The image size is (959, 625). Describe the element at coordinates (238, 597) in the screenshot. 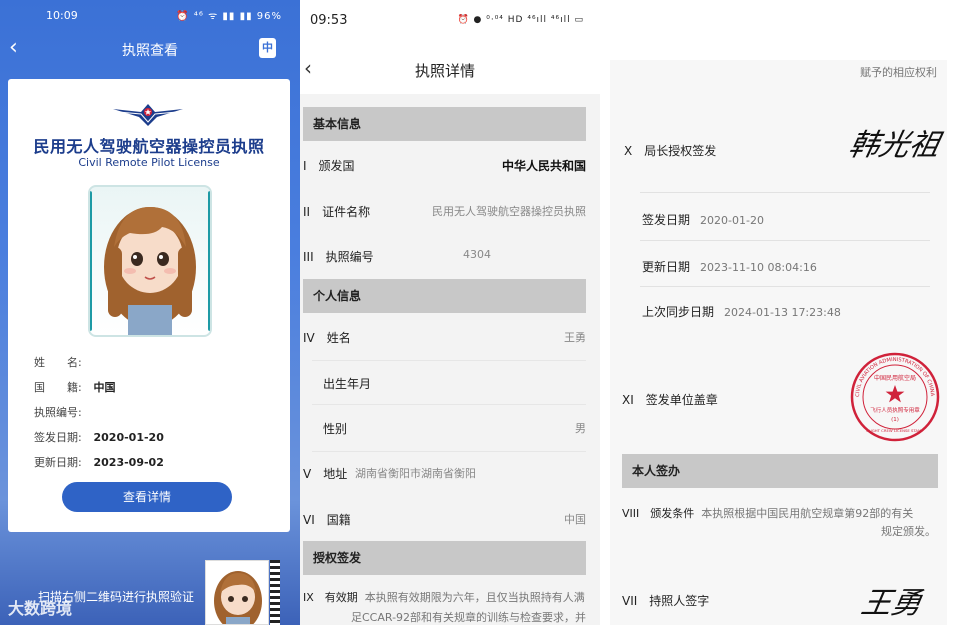

I see `cartoon-avatar-small-icon` at that location.